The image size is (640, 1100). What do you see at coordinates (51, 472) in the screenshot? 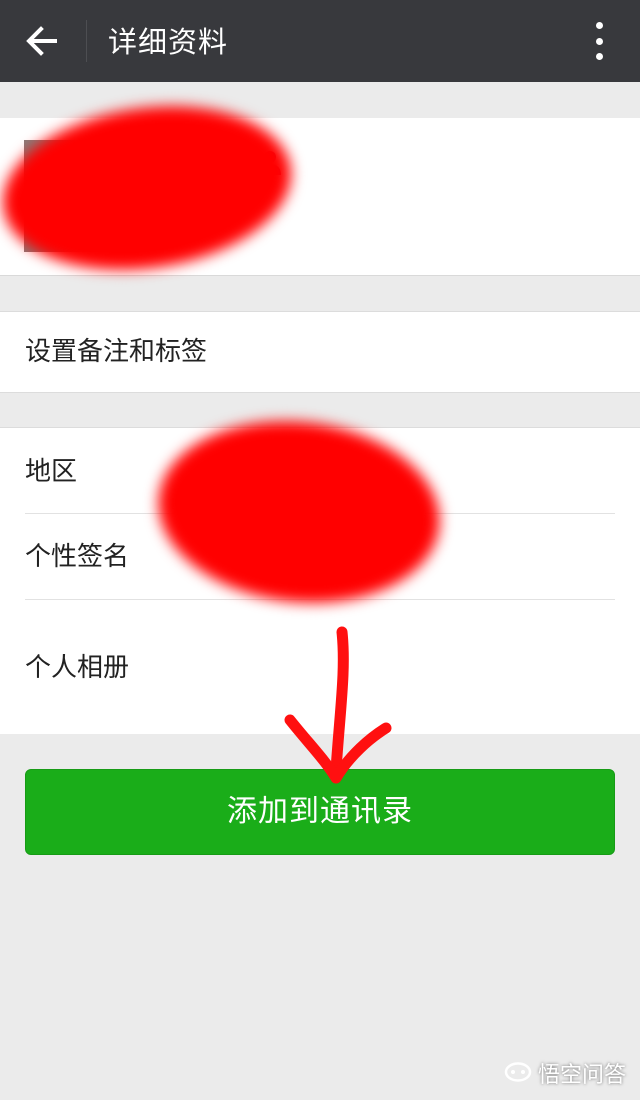
I see `region-label: 地区` at bounding box center [51, 472].